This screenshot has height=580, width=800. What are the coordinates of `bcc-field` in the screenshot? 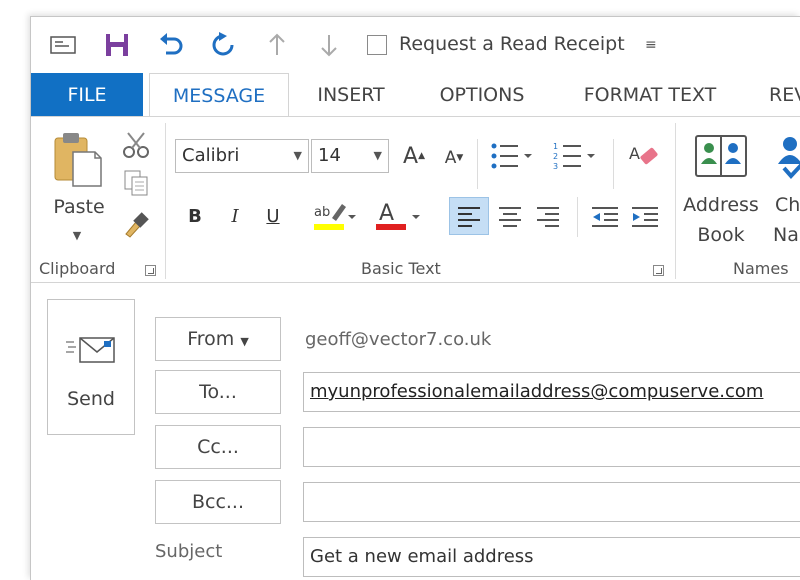 It's located at (551, 502).